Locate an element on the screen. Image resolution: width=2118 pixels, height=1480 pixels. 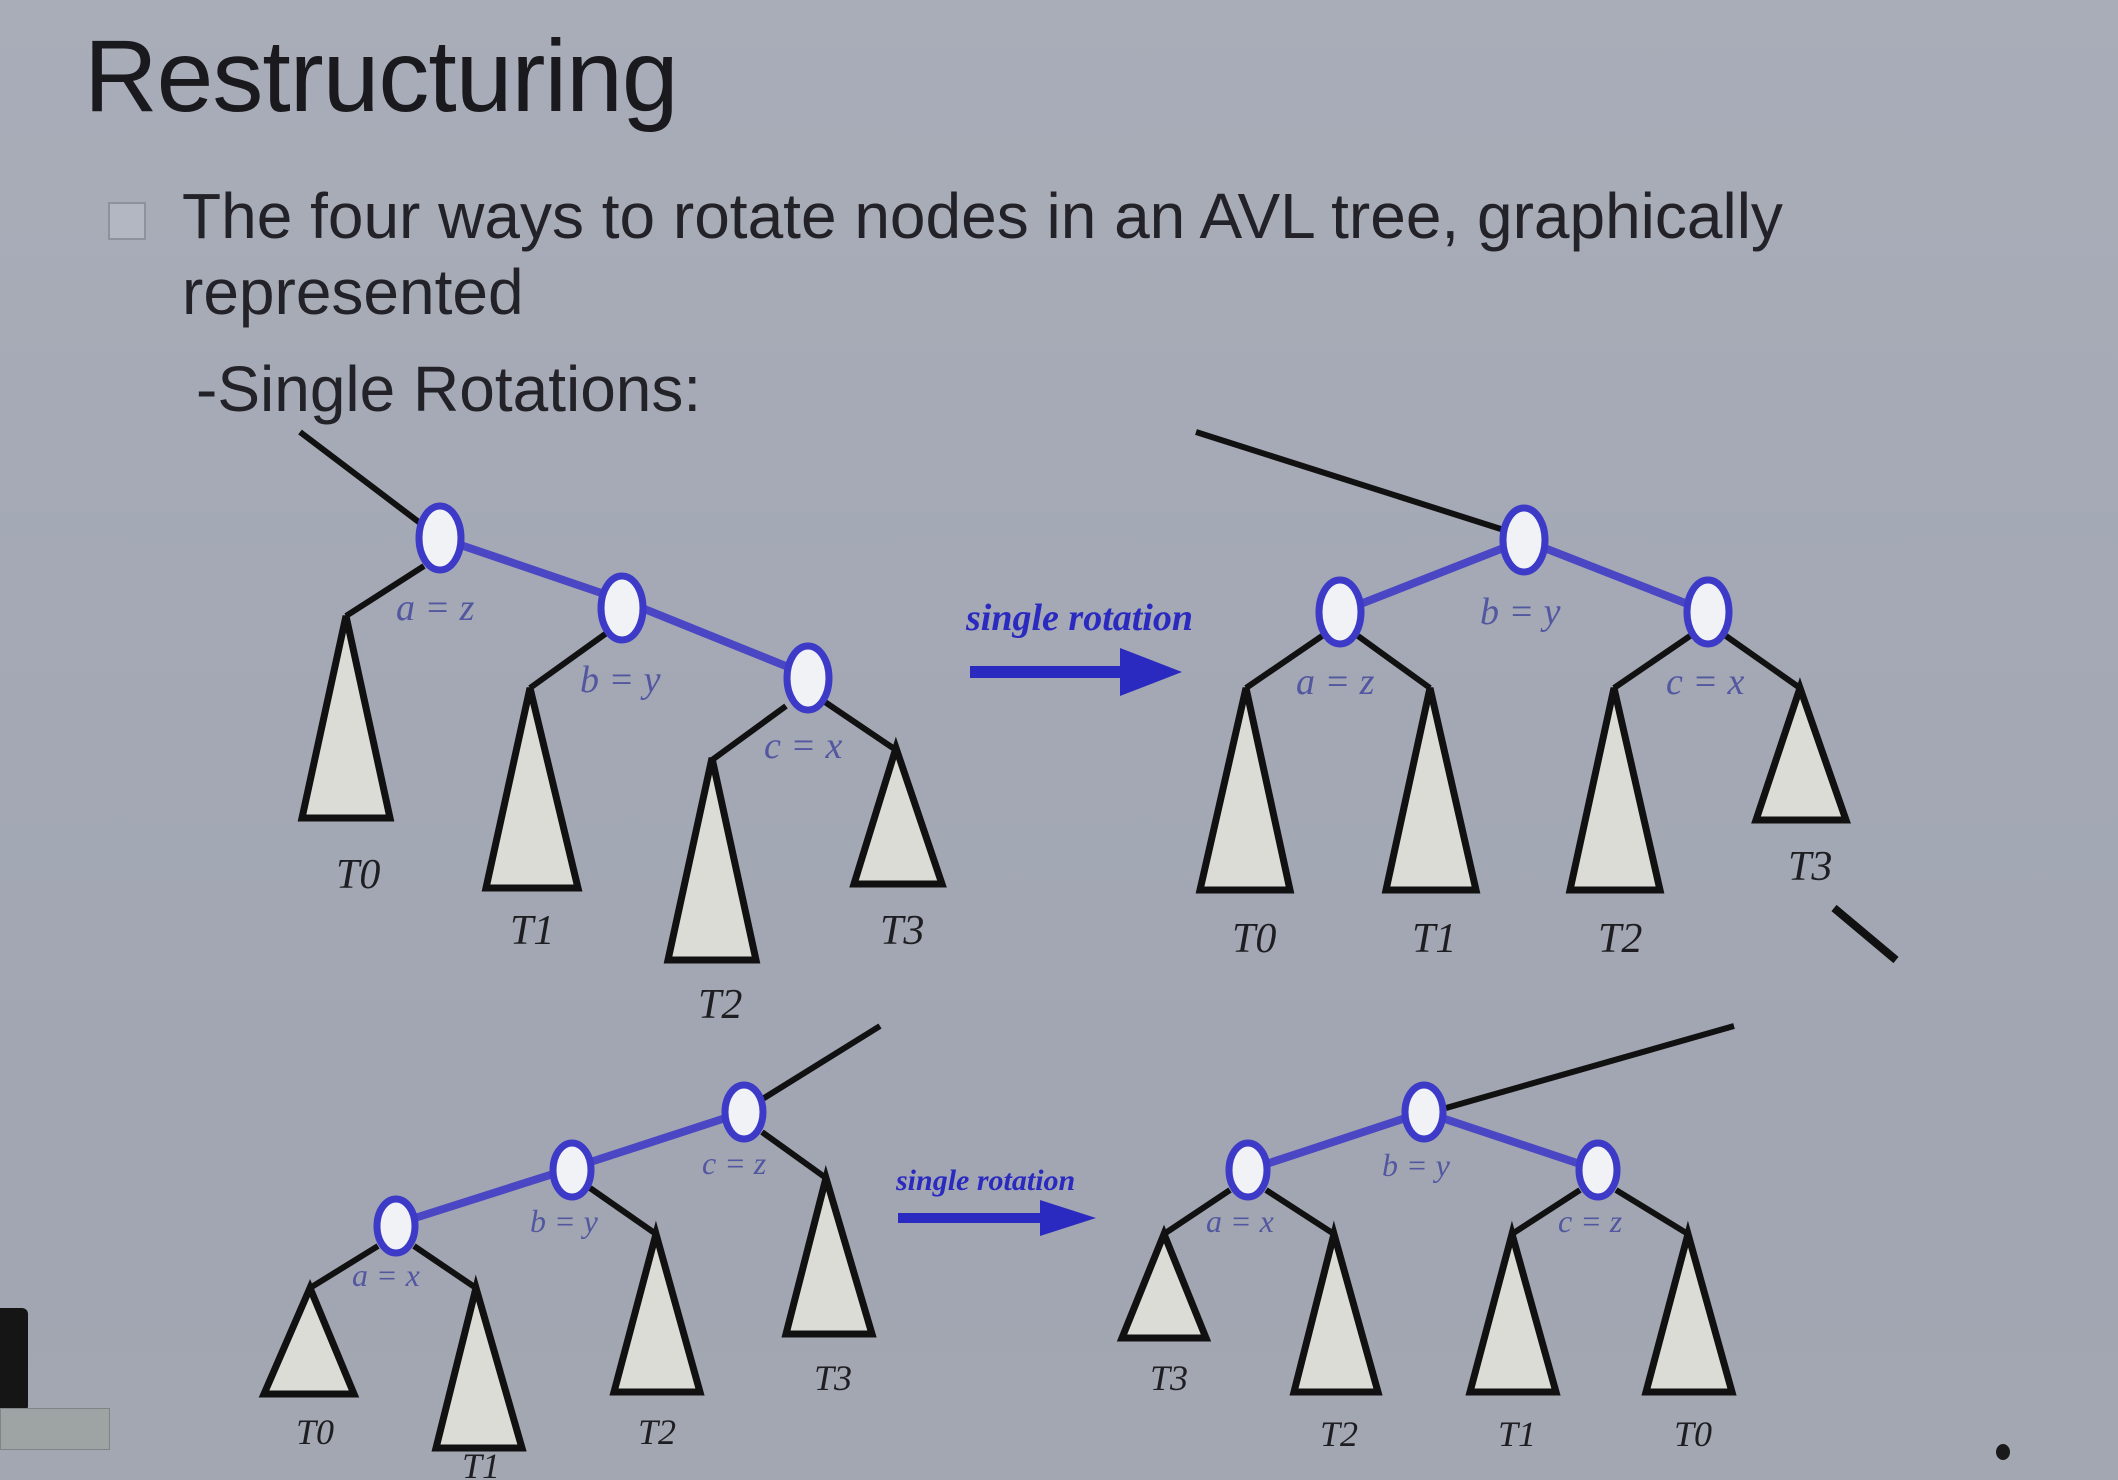
edge-b-T2 is located at coordinates (623, 1211).